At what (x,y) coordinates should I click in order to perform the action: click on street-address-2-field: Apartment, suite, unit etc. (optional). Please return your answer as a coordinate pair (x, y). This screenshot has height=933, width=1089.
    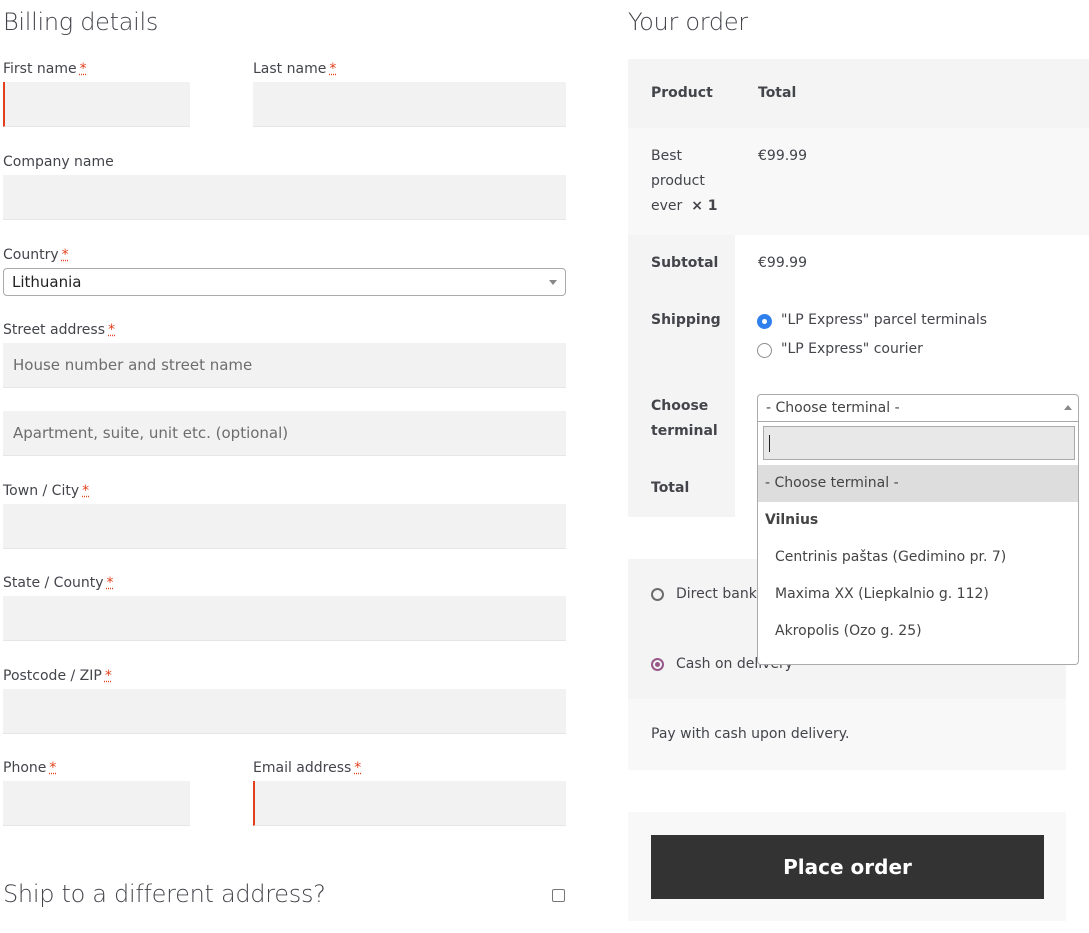
    Looking at the image, I should click on (284, 433).